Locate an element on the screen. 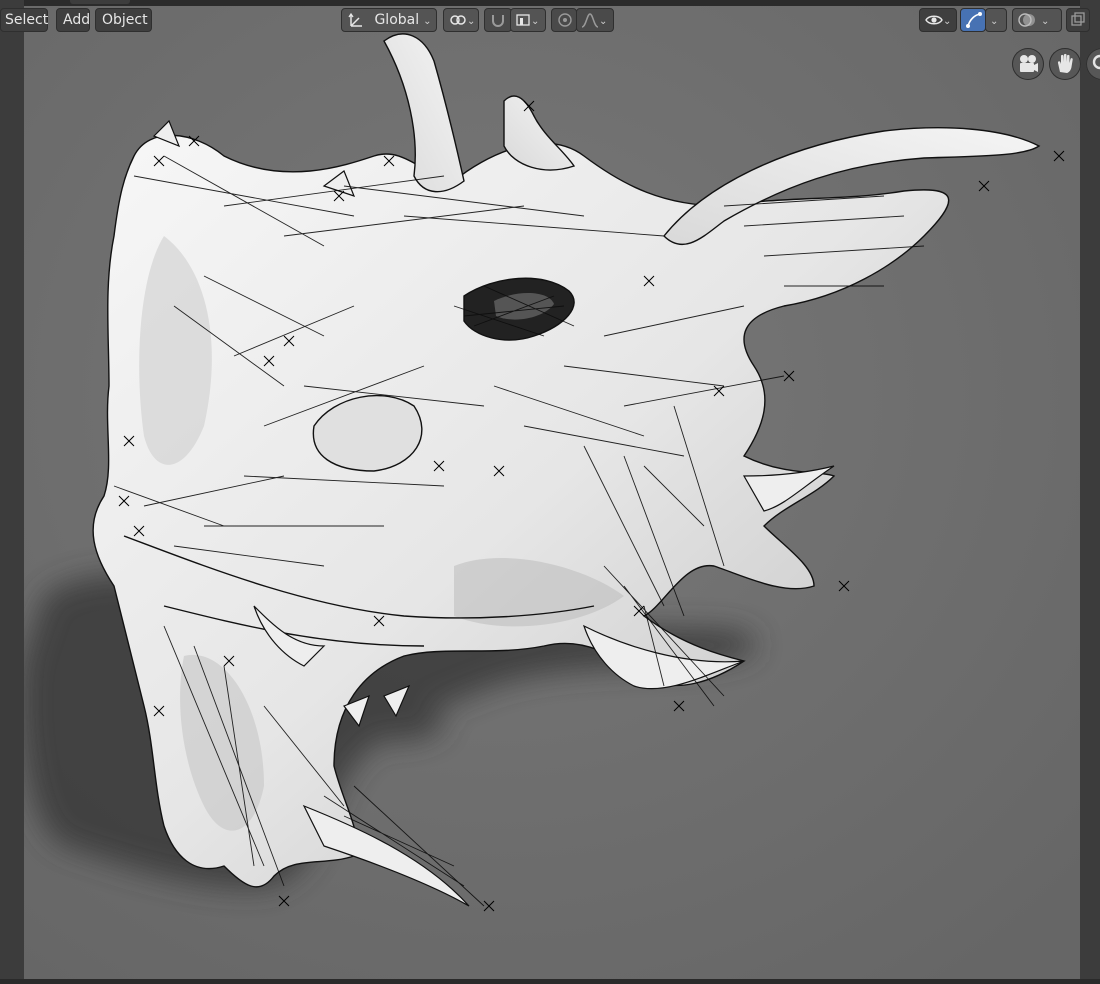  camera-view-button is located at coordinates (1028, 64).